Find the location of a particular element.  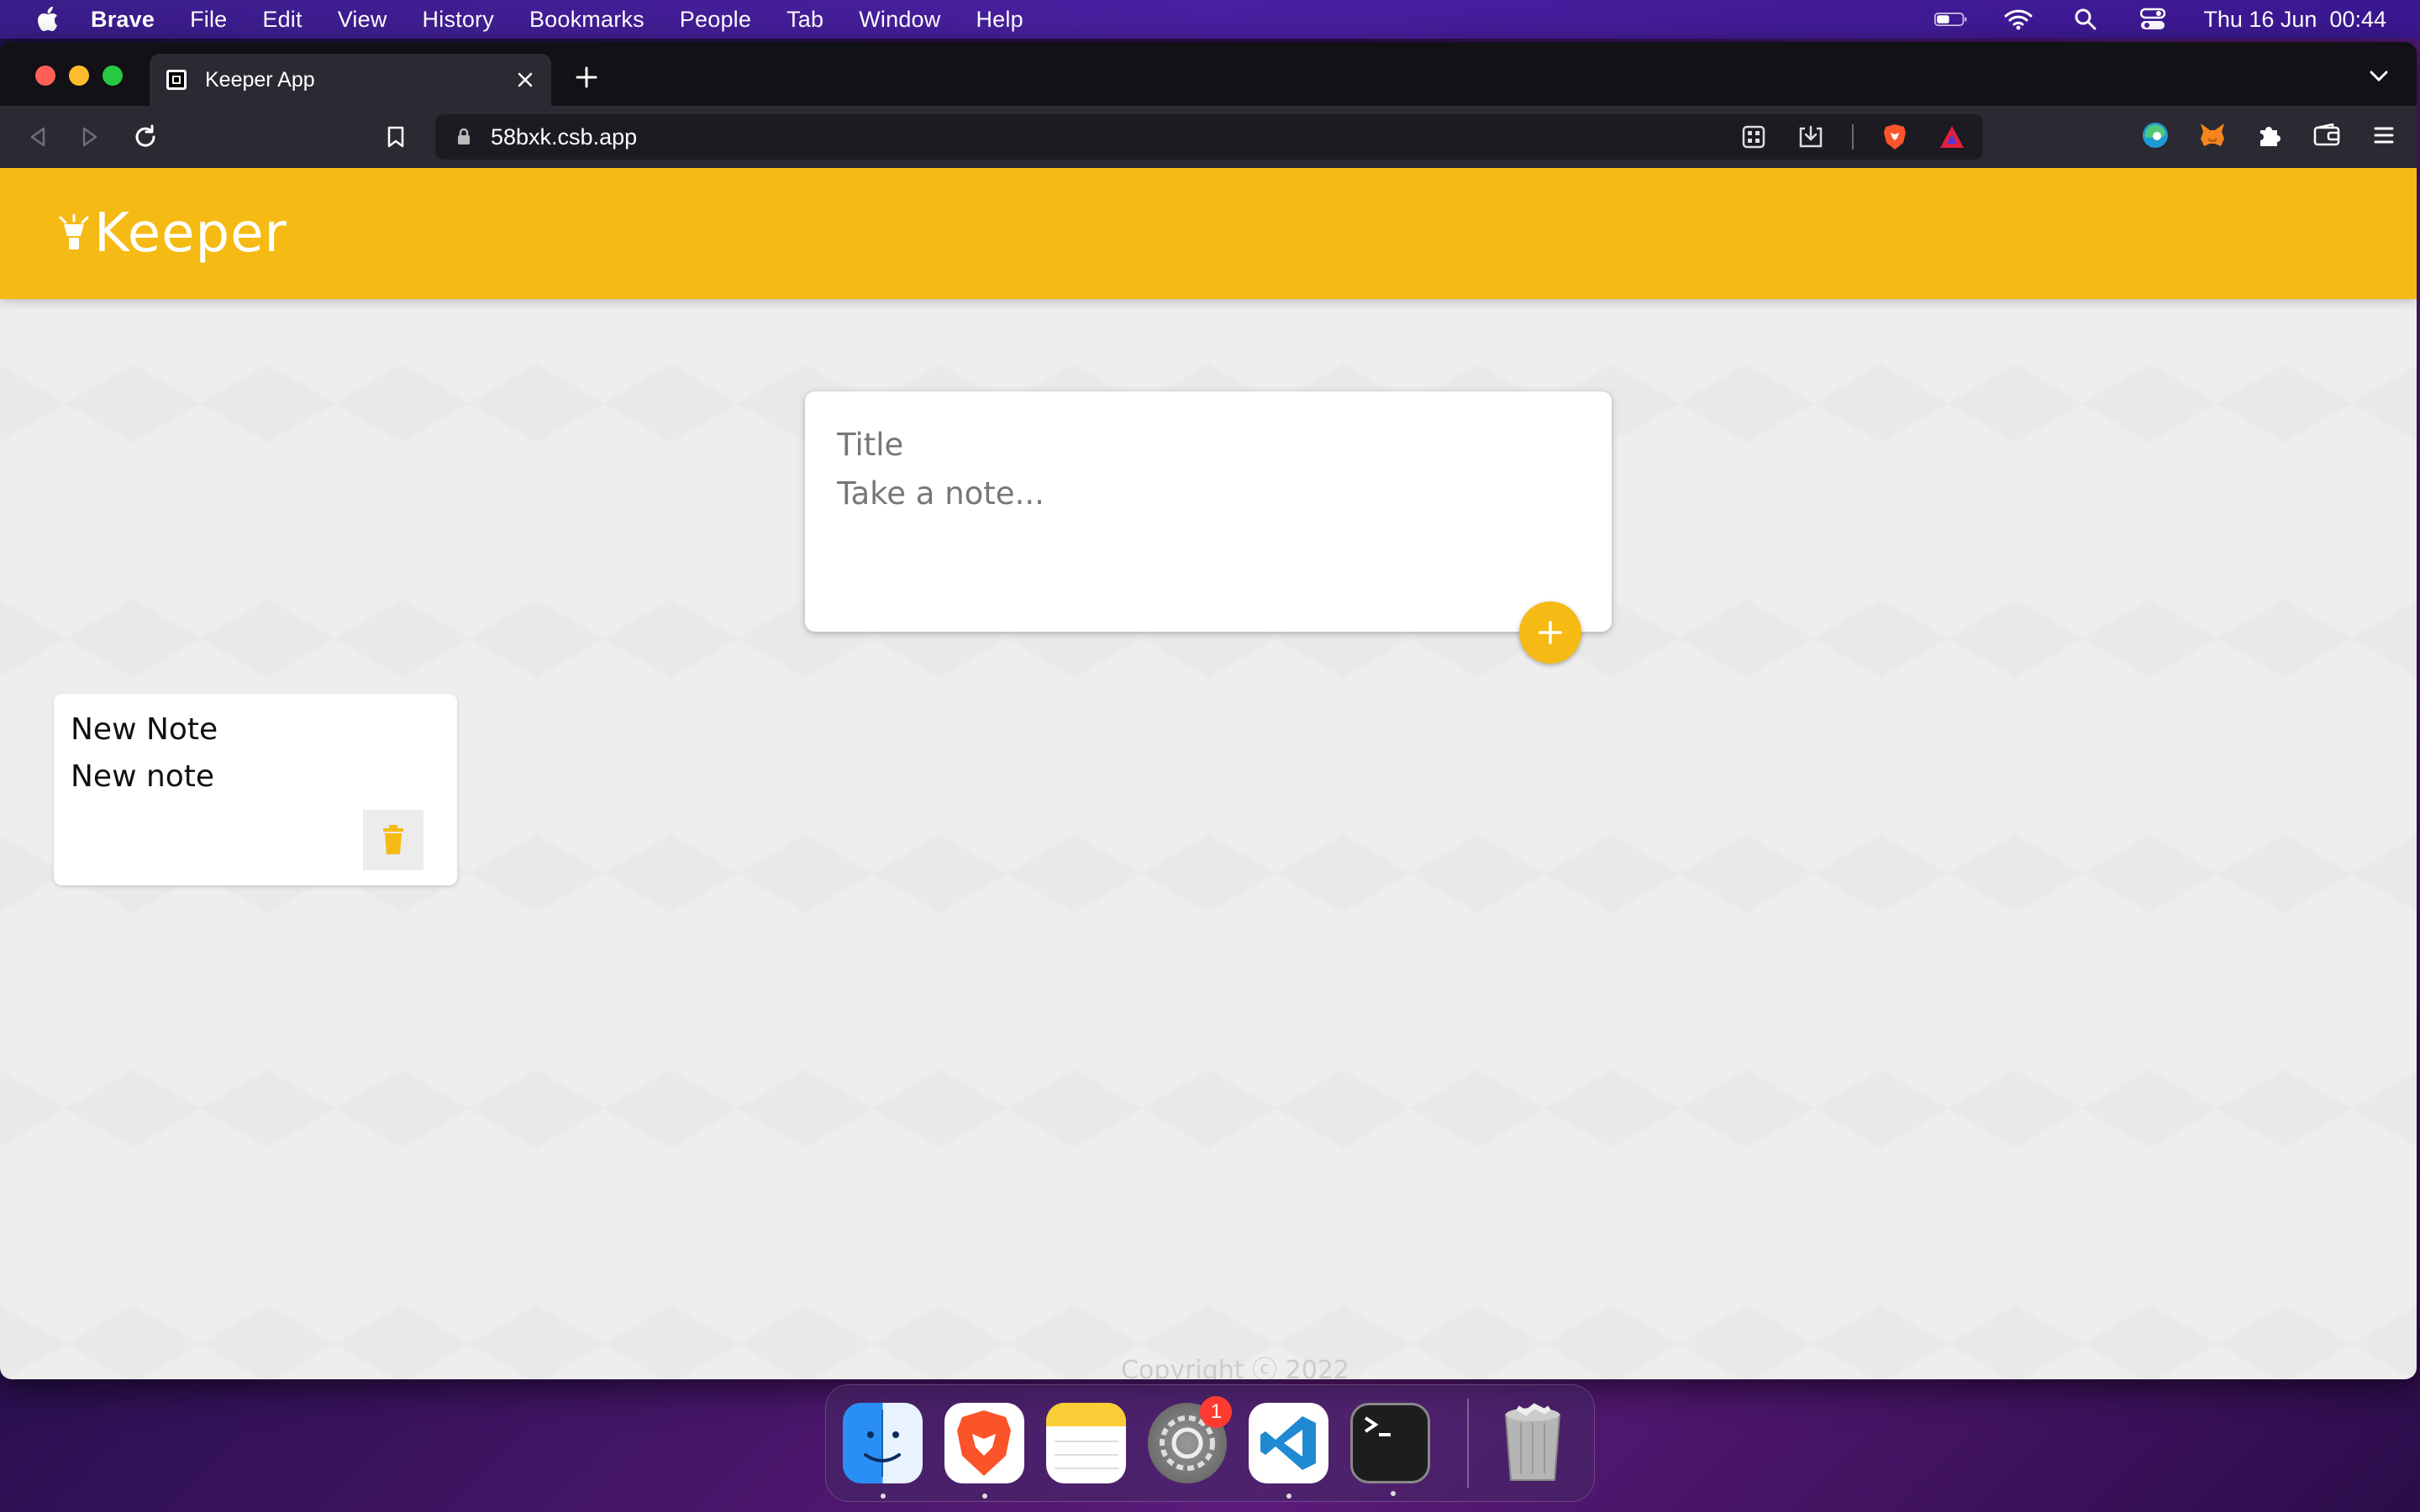

menu-bookmarks: Bookmarks is located at coordinates (586, 20).